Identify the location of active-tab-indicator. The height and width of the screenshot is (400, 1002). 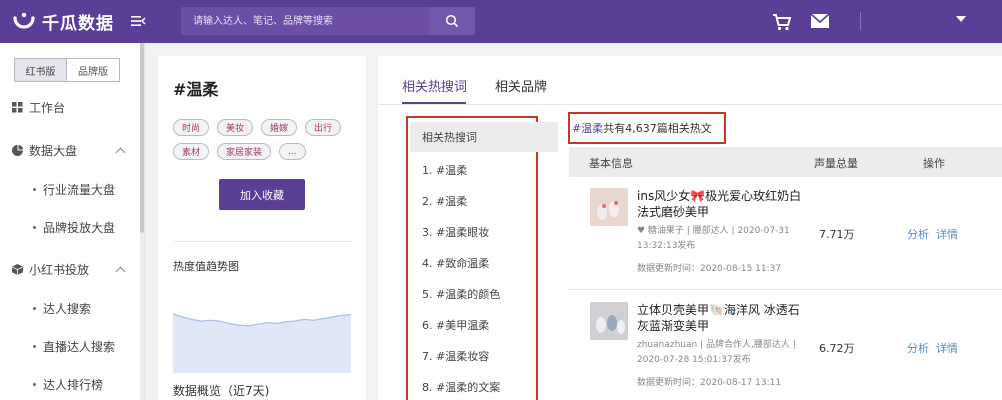
(434, 103).